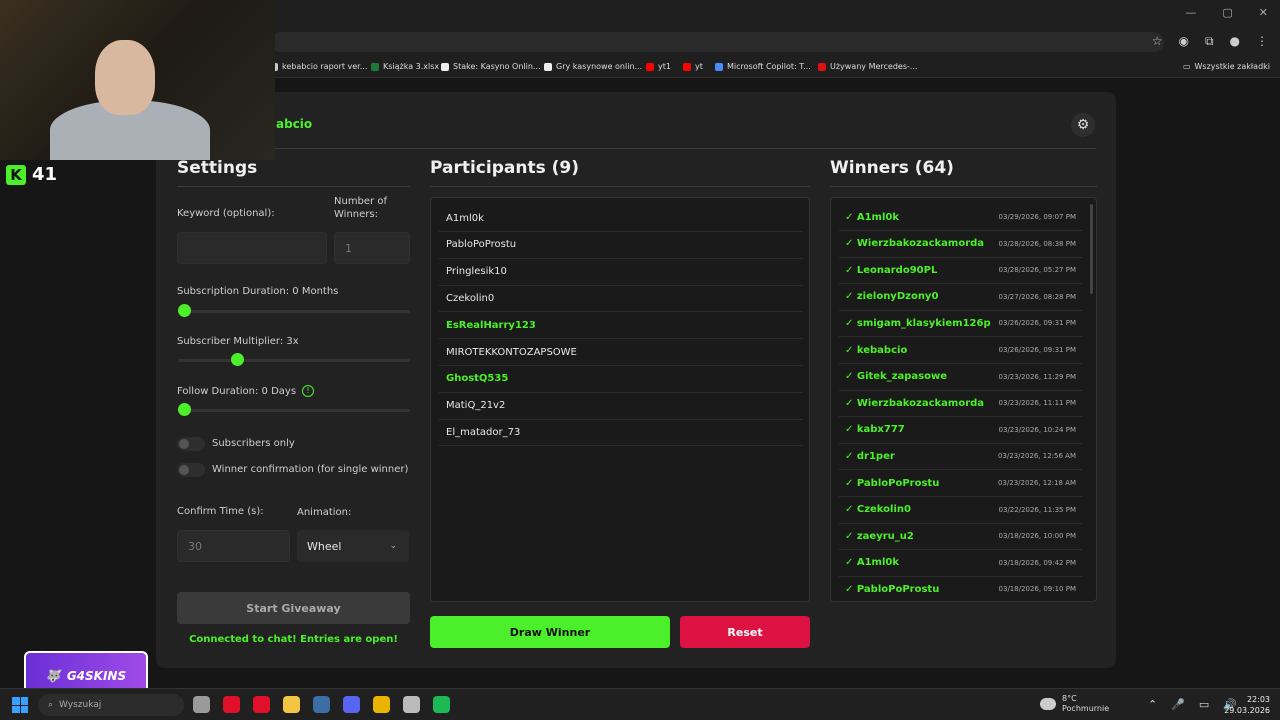 Image resolution: width=1280 pixels, height=720 pixels. Describe the element at coordinates (1037, 270) in the screenshot. I see `winner-date: 03/28/2026, 05:27 PM` at that location.